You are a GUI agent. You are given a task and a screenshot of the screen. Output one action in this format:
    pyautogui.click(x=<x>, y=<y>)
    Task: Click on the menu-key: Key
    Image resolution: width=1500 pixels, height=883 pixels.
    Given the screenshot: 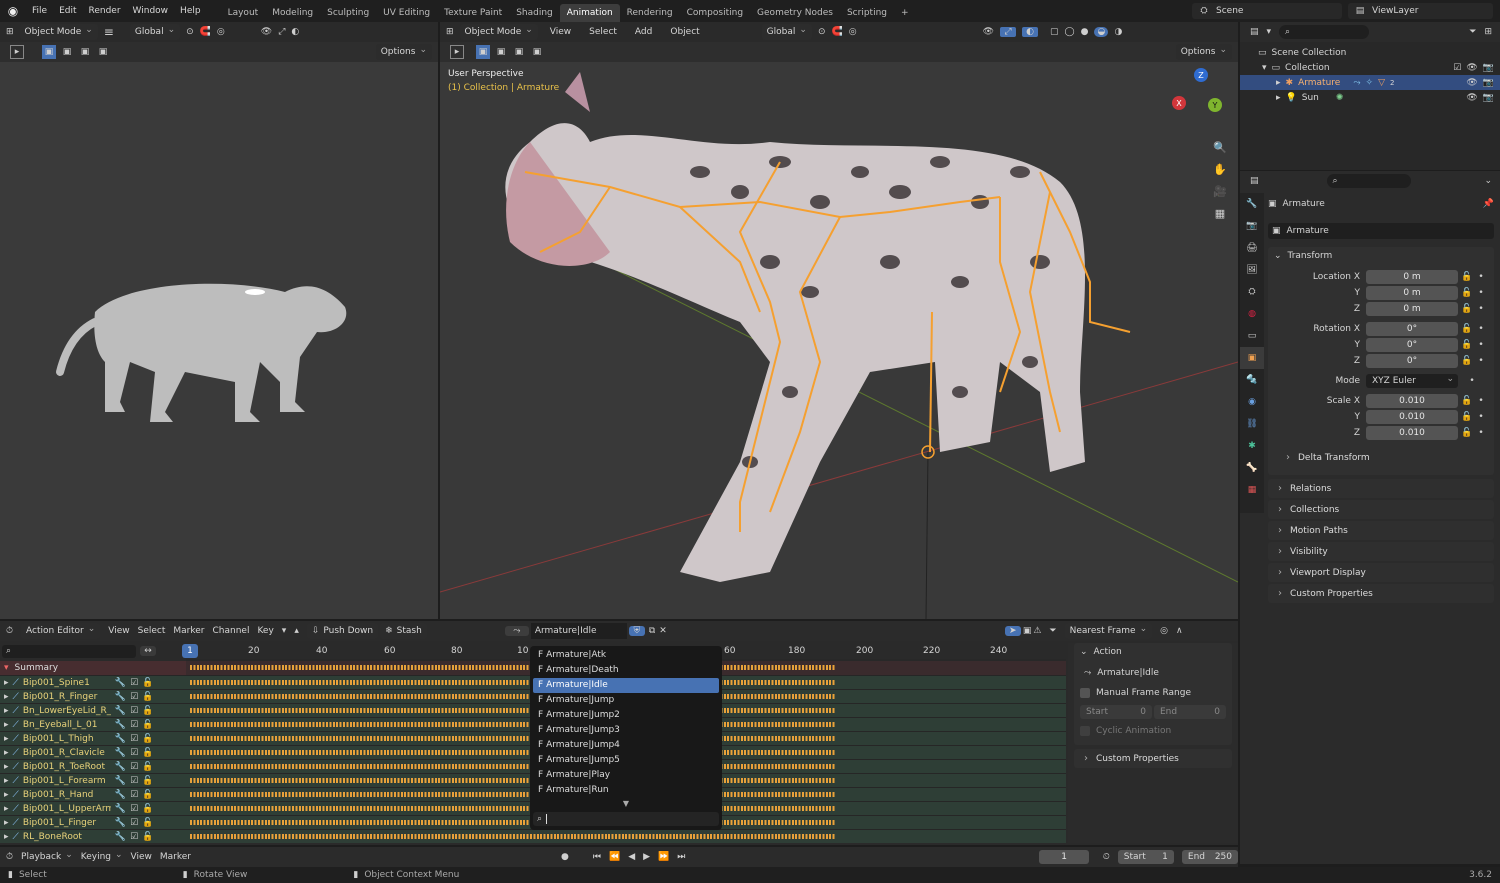 What is the action you would take?
    pyautogui.click(x=265, y=631)
    